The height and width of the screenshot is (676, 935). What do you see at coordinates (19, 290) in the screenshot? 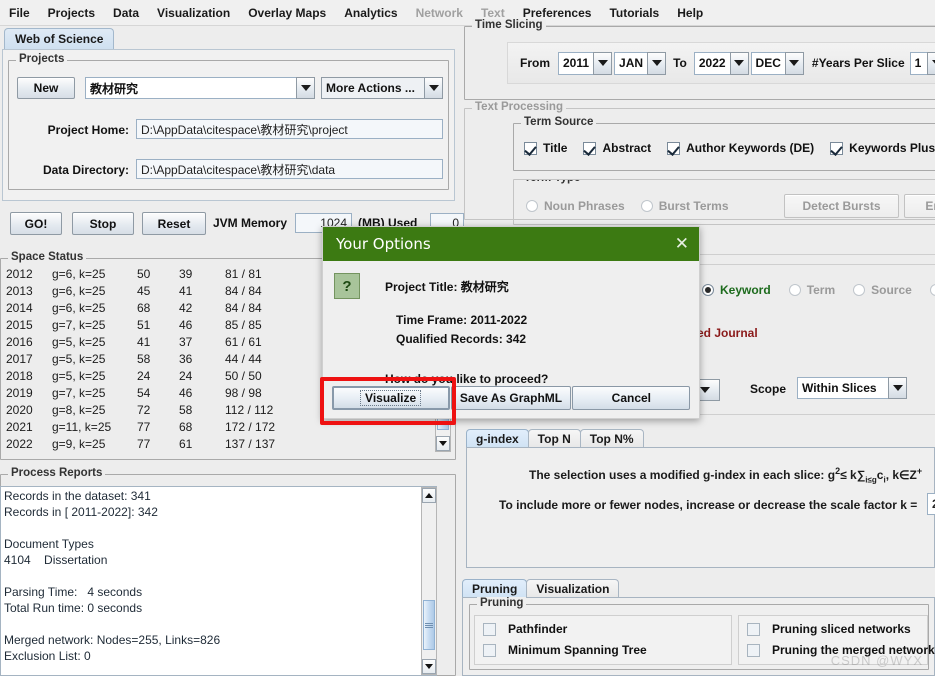
I see `cell-year: 2013` at bounding box center [19, 290].